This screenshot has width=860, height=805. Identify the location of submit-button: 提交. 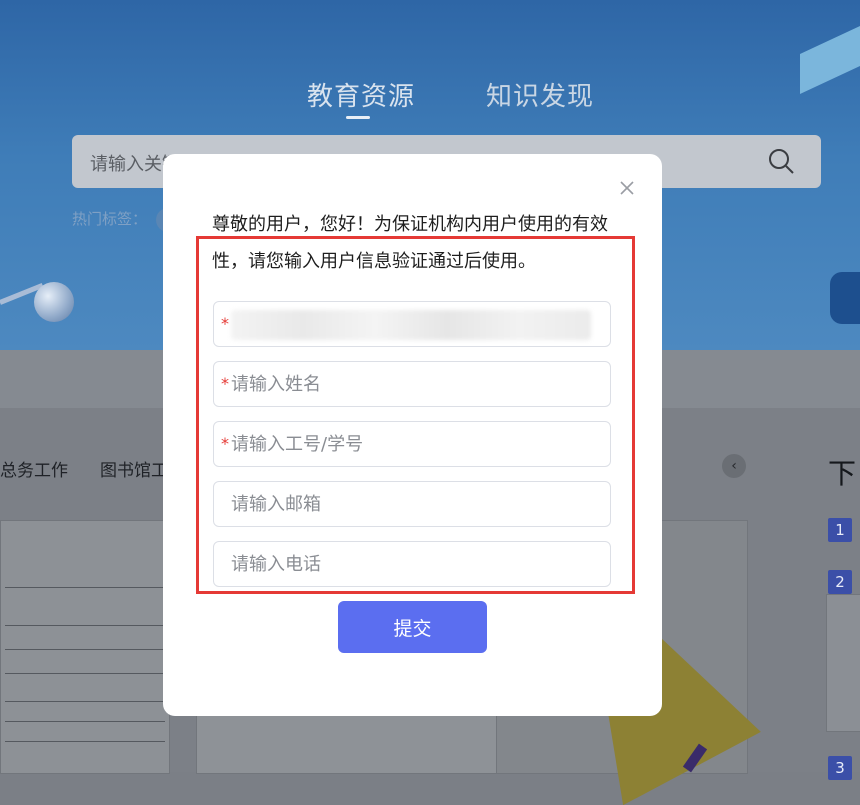
(412, 627).